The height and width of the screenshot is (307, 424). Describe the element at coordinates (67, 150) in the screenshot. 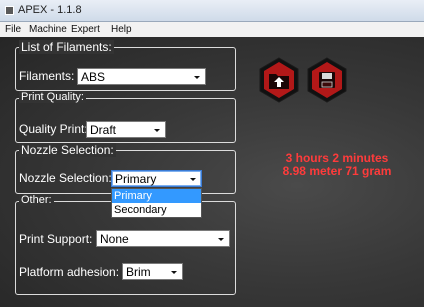

I see `nozzle-group-title: Nozzle Selection:` at that location.